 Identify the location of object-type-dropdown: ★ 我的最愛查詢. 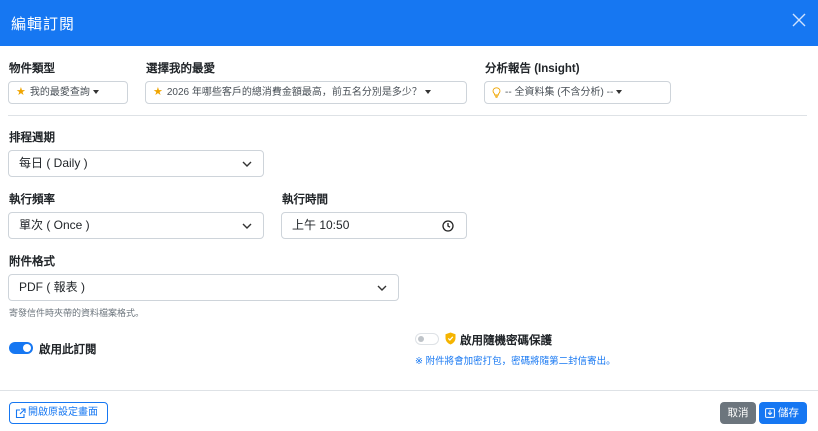
(68, 92).